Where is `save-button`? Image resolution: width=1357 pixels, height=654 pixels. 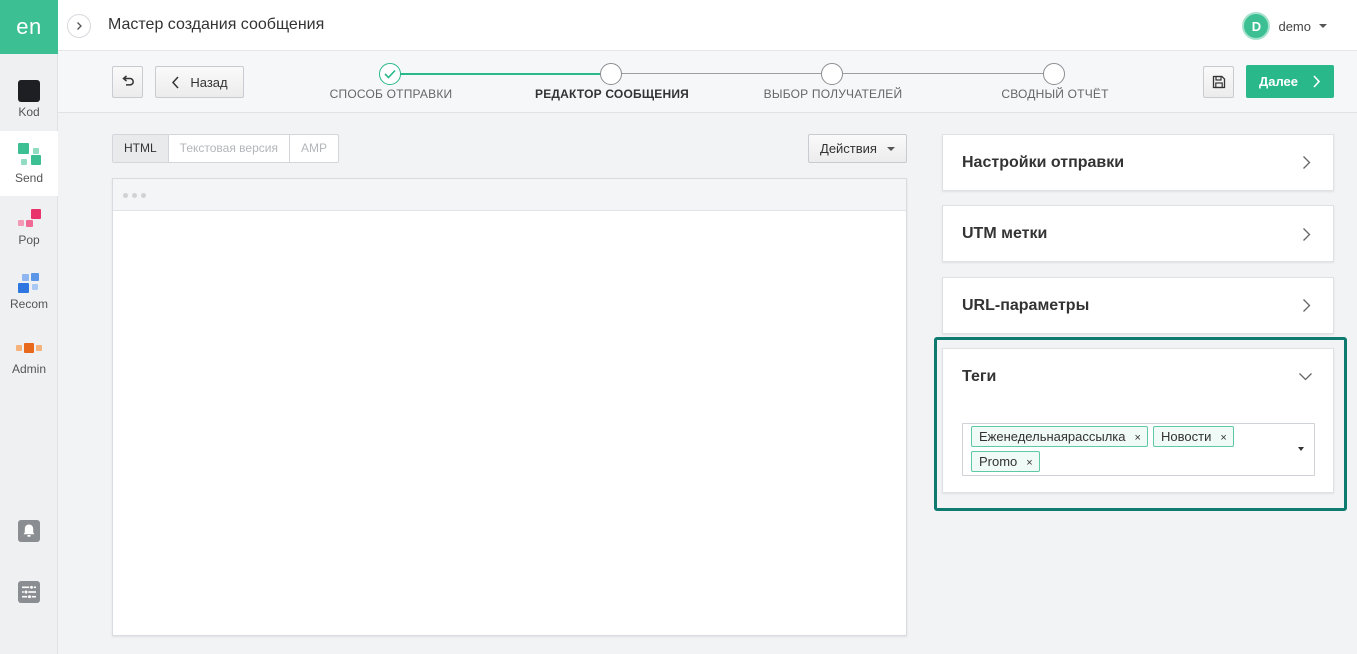
save-button is located at coordinates (1218, 82).